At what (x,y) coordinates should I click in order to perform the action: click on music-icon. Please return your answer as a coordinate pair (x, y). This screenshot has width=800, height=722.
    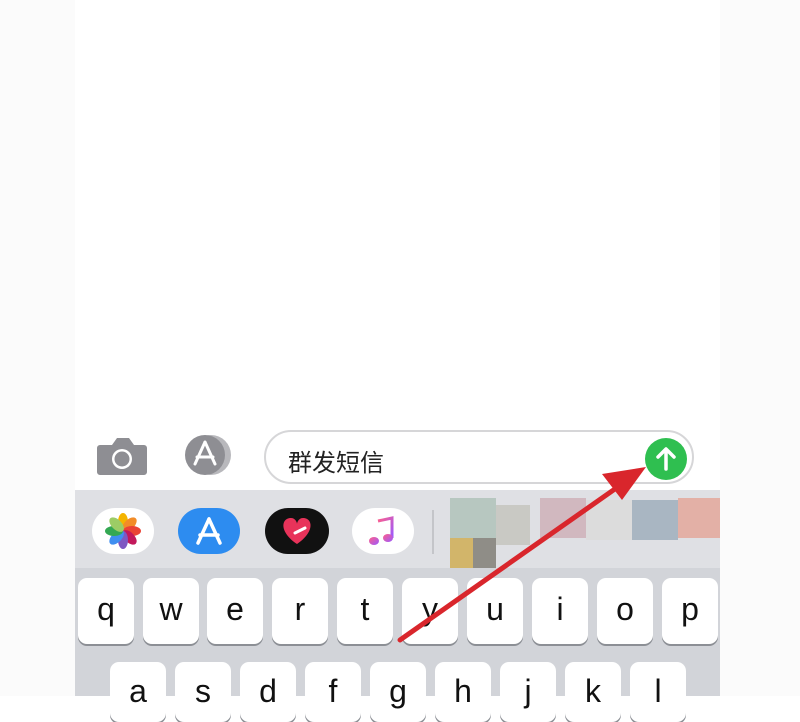
    Looking at the image, I should click on (383, 531).